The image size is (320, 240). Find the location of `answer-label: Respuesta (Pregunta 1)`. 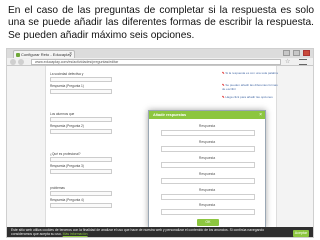

answer-label: Respuesta (Pregunta 1) is located at coordinates (67, 86).